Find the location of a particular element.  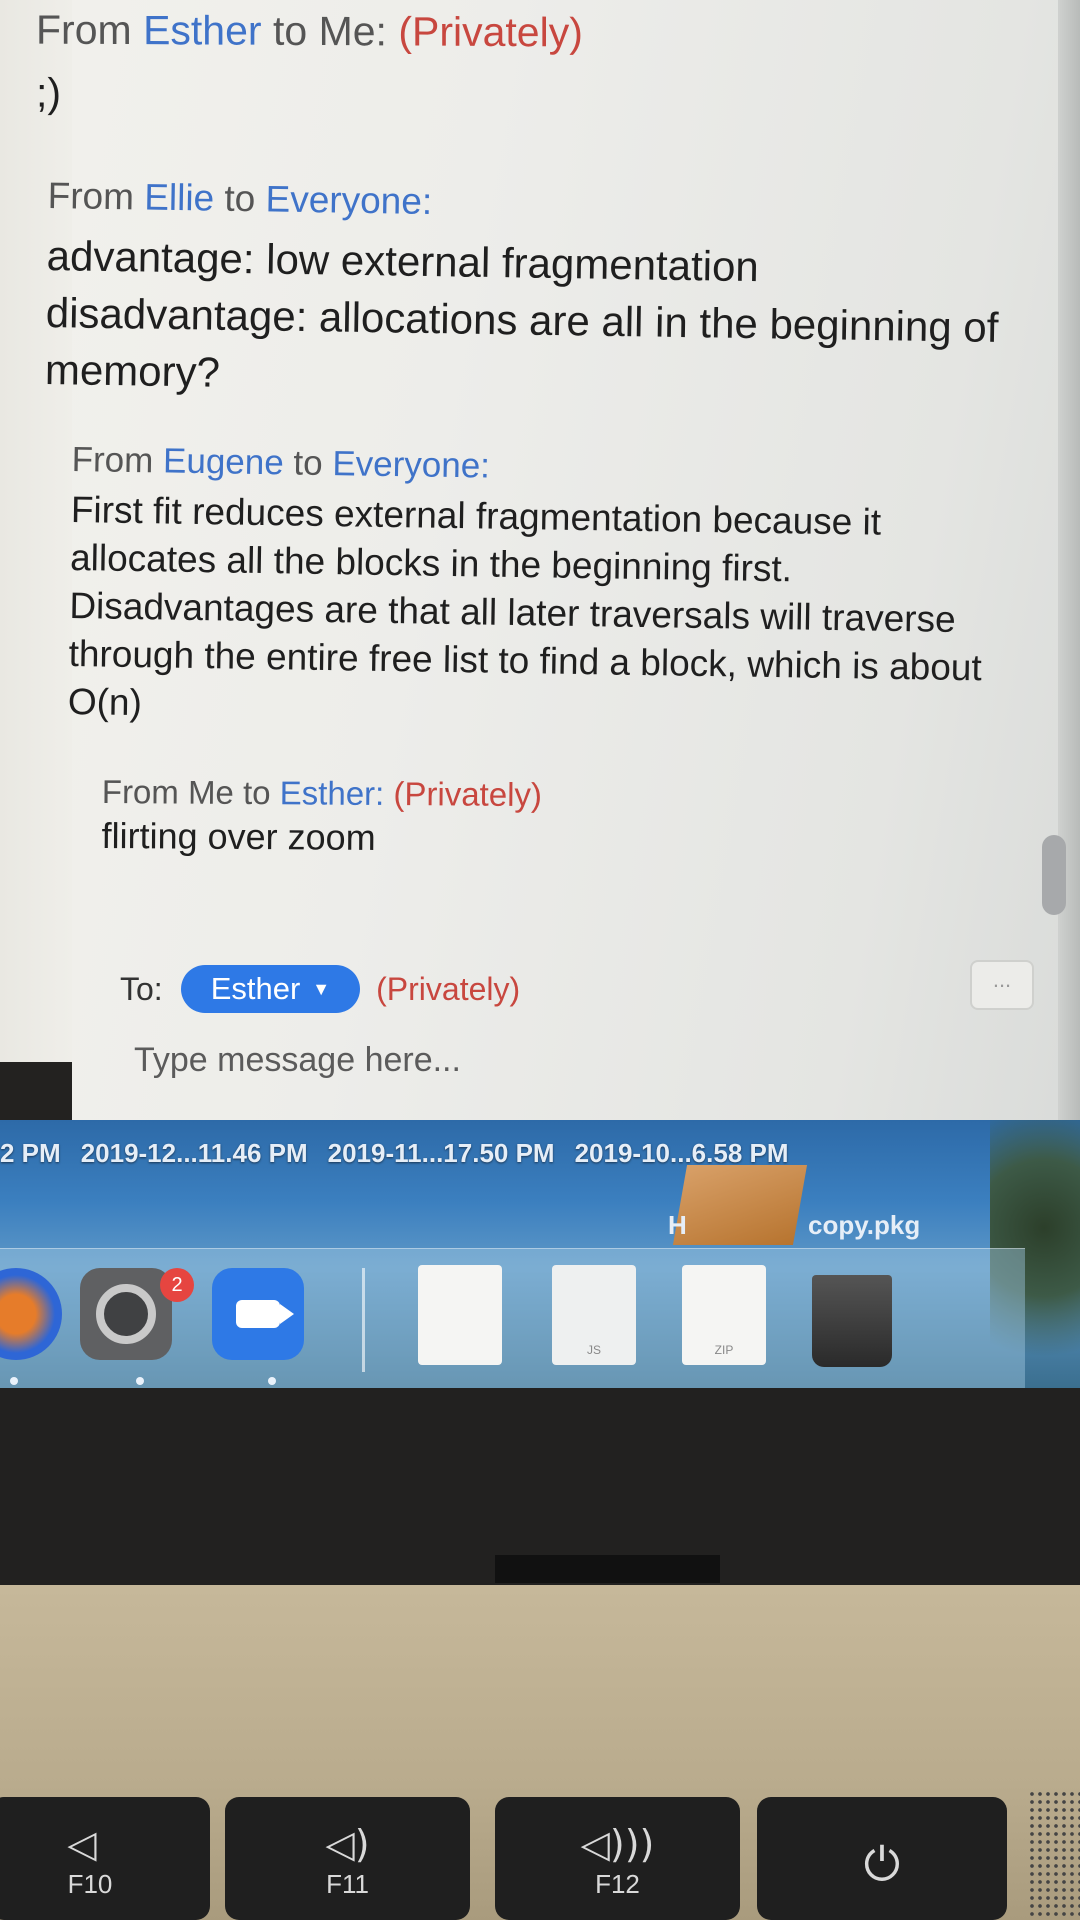

message-header: From Ellie to Everyone: is located at coordinates (240, 199).